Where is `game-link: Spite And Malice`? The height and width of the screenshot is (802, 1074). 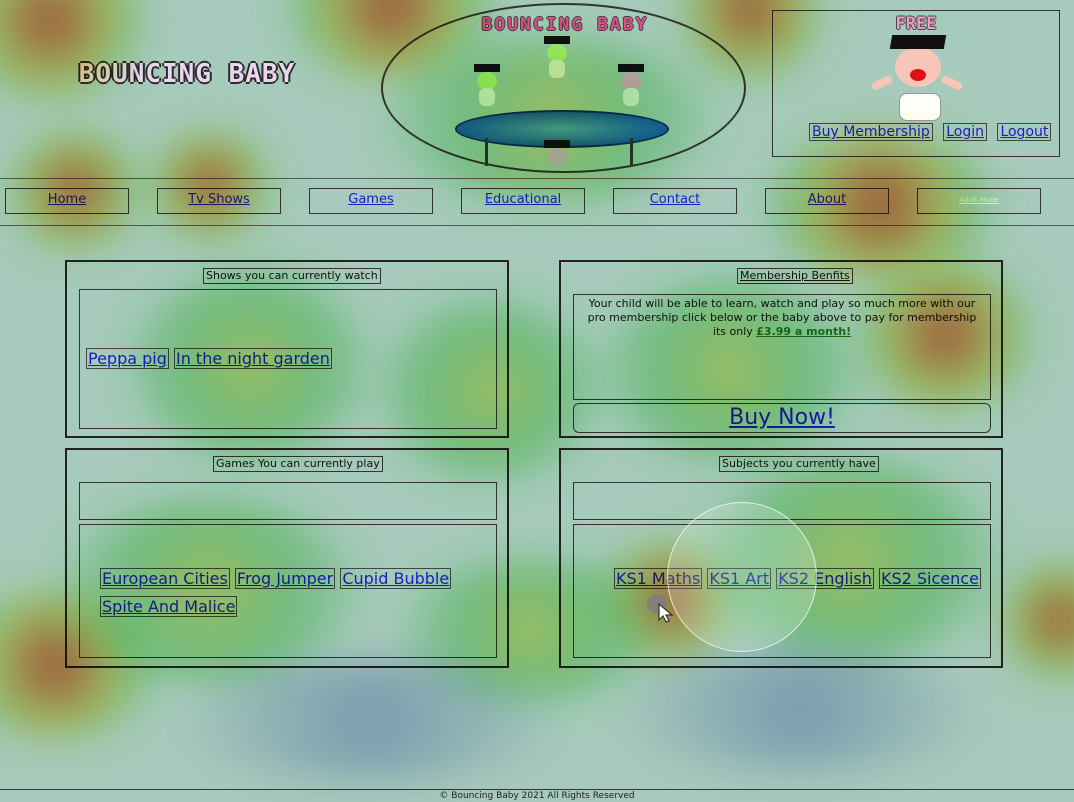 game-link: Spite And Malice is located at coordinates (169, 606).